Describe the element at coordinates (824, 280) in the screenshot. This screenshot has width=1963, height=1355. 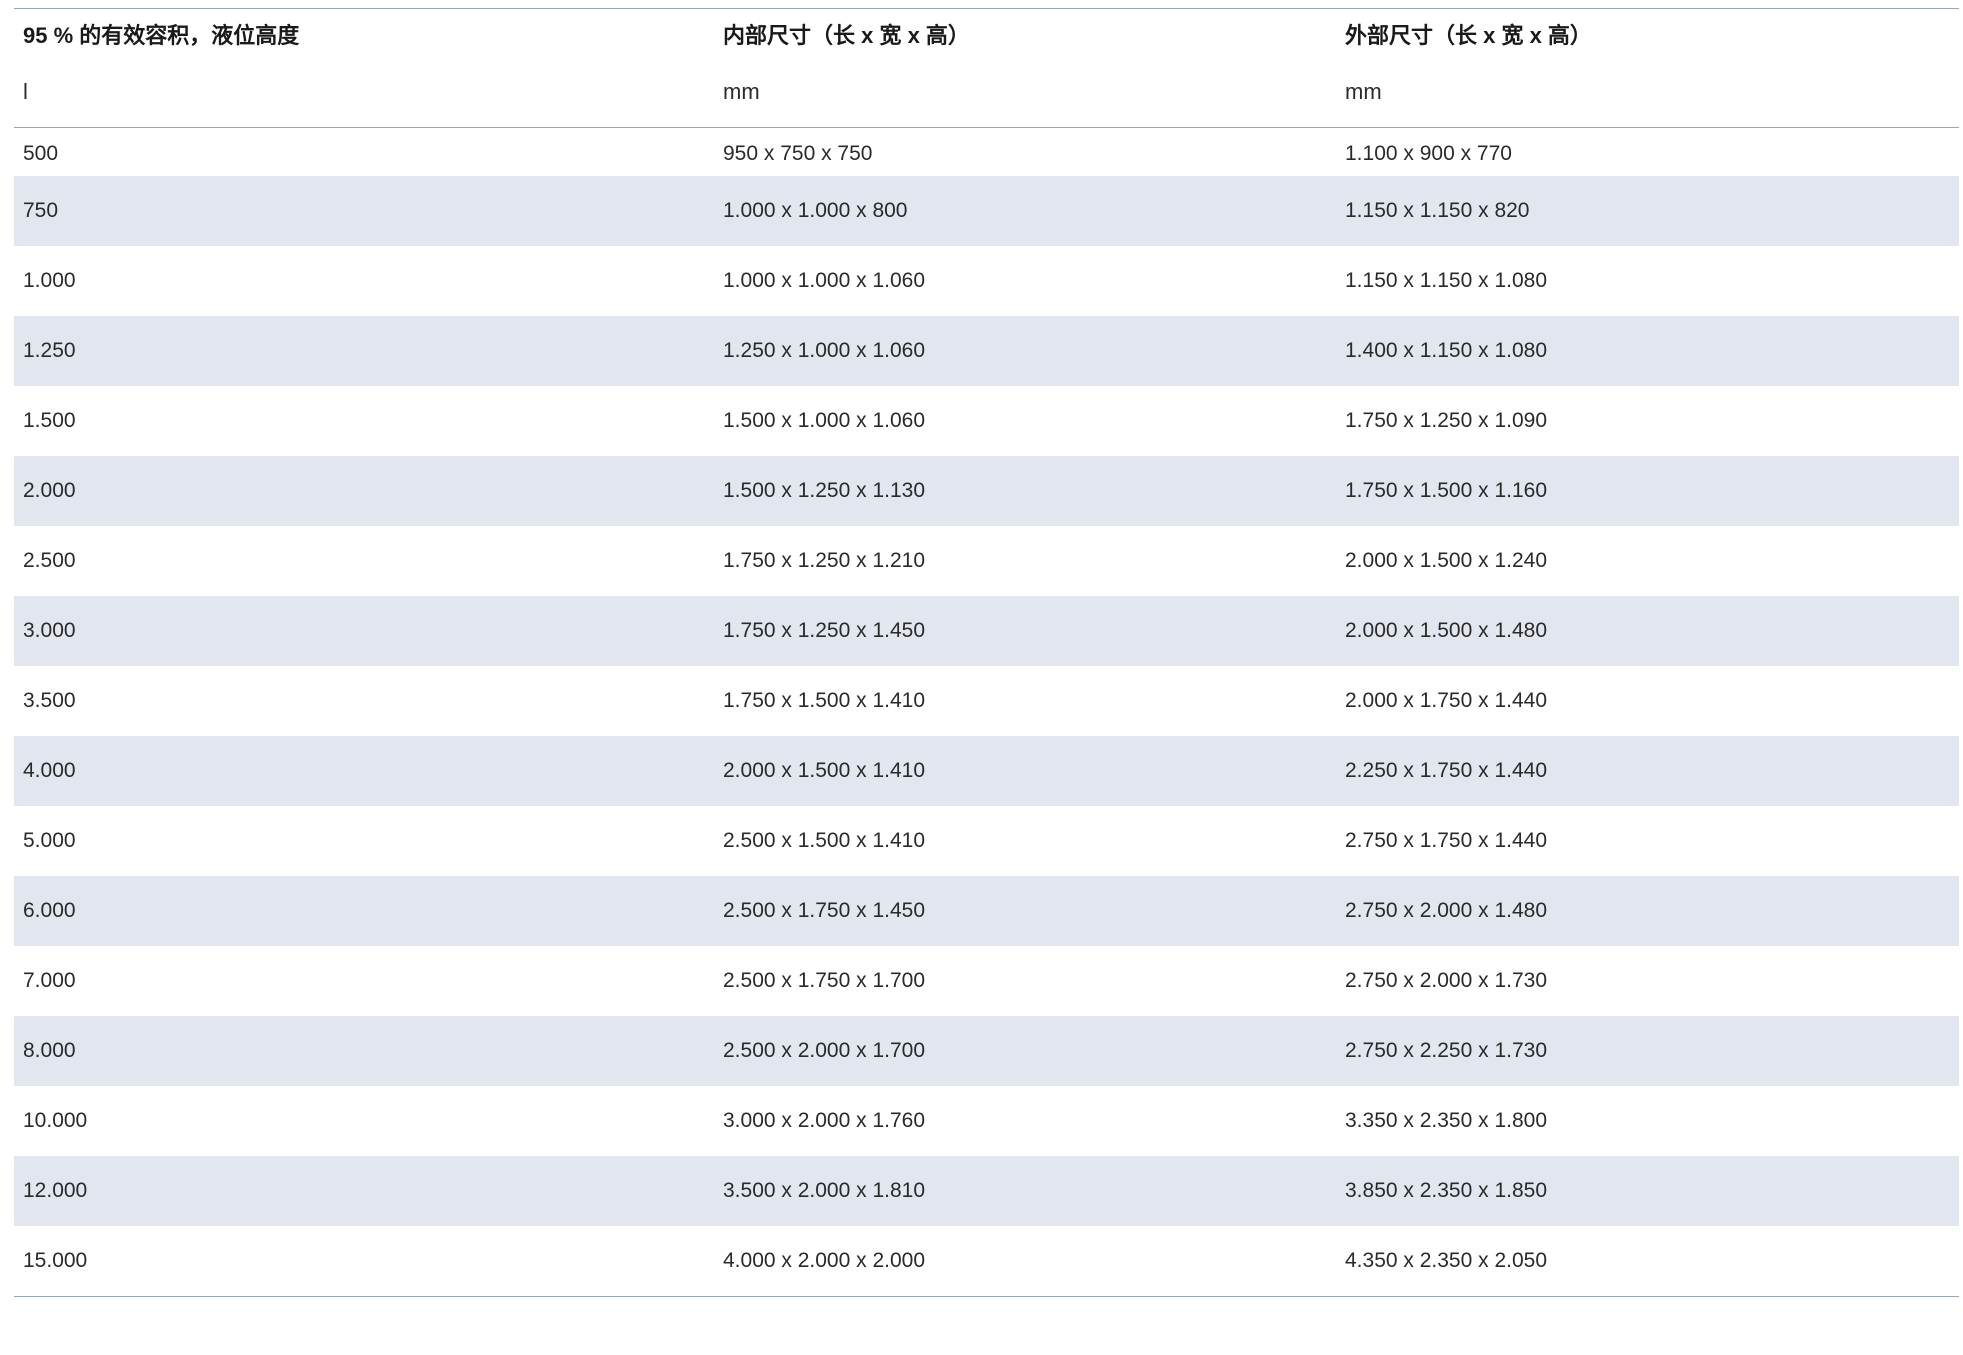
I see `cell-inner-dimensions: 1.000 x 1.000 x 1.060` at that location.